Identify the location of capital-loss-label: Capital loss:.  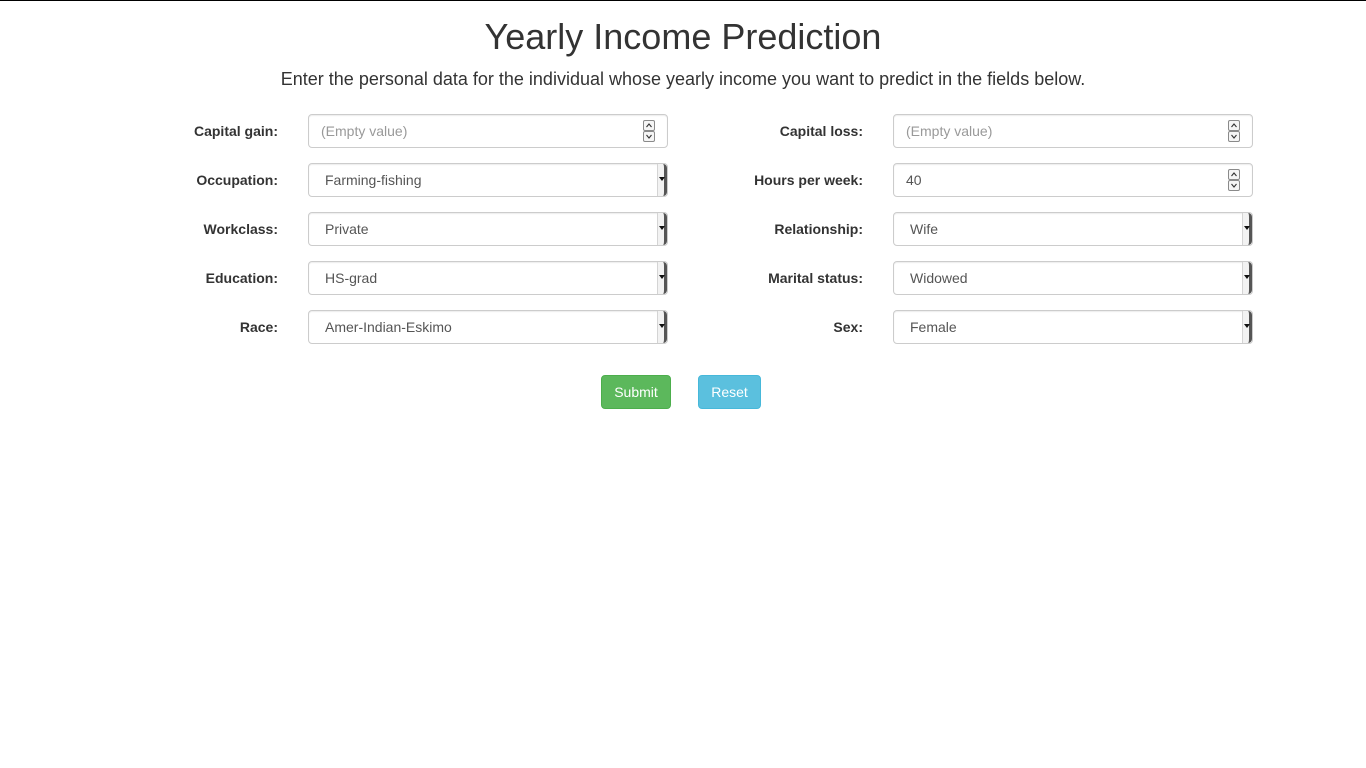
(821, 131).